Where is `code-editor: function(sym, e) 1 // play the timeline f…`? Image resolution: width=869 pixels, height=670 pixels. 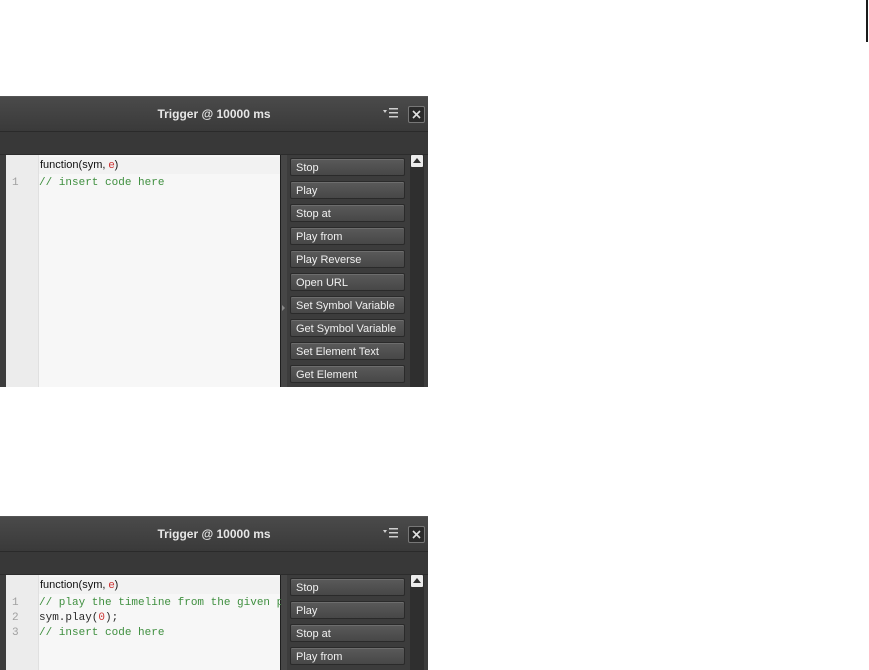 code-editor: function(sym, e) 1 // play the timeline f… is located at coordinates (144, 622).